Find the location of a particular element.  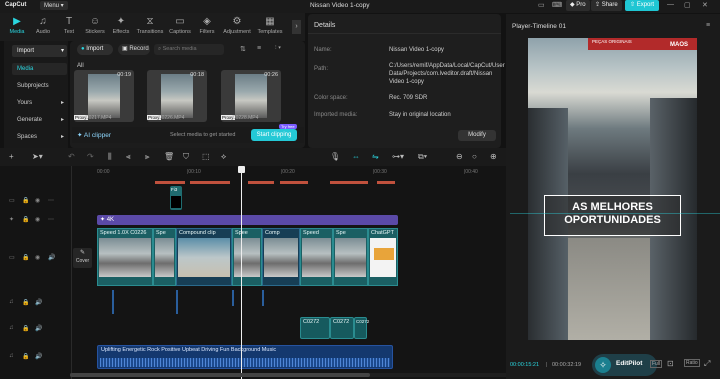

sidebar-item-subprojects: Subprojects is located at coordinates (39, 86).